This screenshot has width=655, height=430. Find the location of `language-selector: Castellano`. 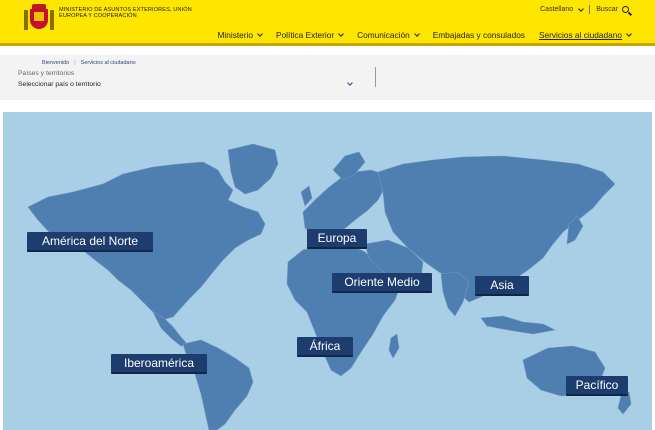

language-selector: Castellano is located at coordinates (562, 9).